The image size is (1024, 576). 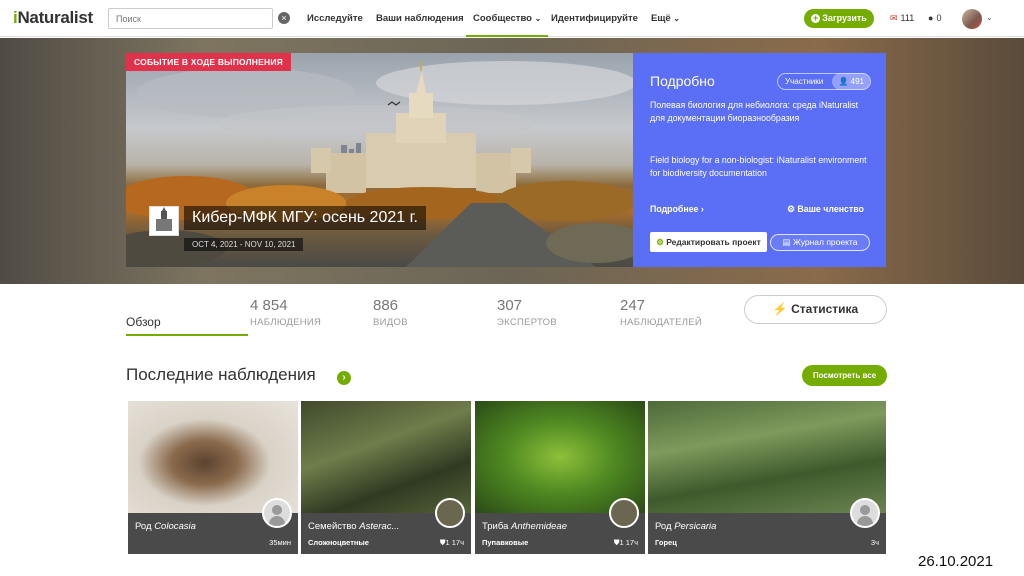 I want to click on observation-card: Род Colocasia 35мин, so click(x=213, y=477).